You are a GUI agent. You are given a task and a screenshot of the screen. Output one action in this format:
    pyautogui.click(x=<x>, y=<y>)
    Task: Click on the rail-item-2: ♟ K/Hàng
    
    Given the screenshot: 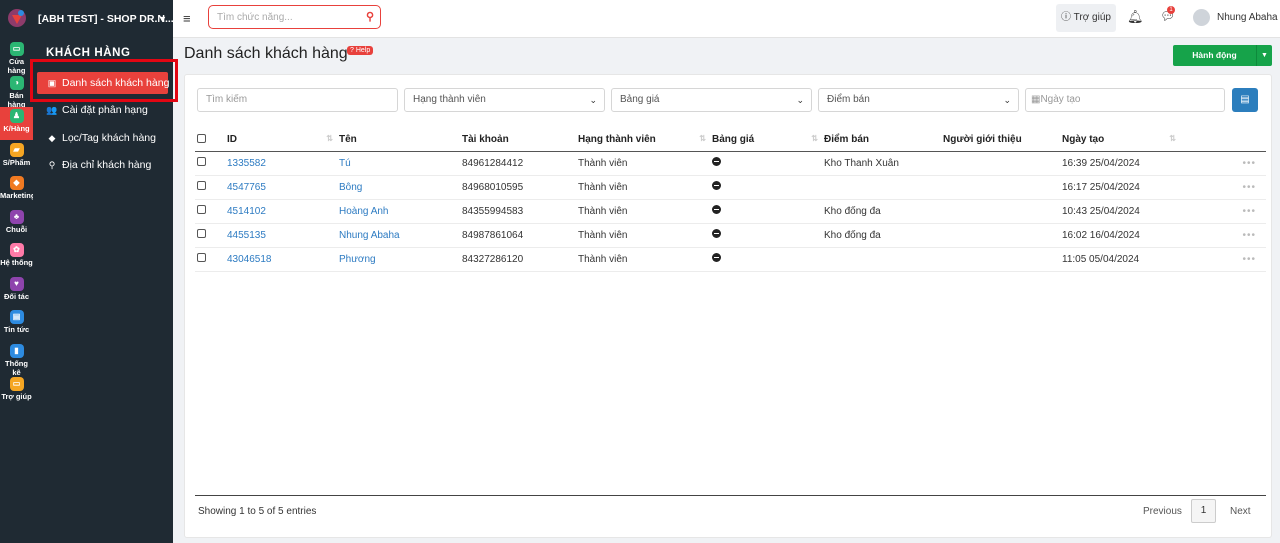 What is the action you would take?
    pyautogui.click(x=16, y=123)
    